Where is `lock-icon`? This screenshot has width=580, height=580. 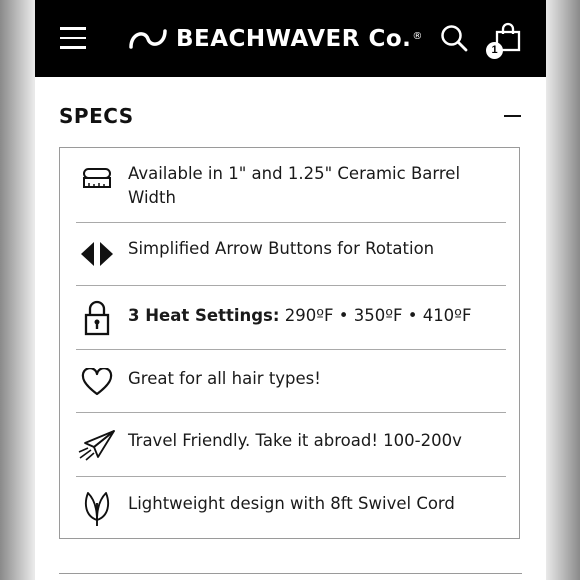 lock-icon is located at coordinates (97, 318).